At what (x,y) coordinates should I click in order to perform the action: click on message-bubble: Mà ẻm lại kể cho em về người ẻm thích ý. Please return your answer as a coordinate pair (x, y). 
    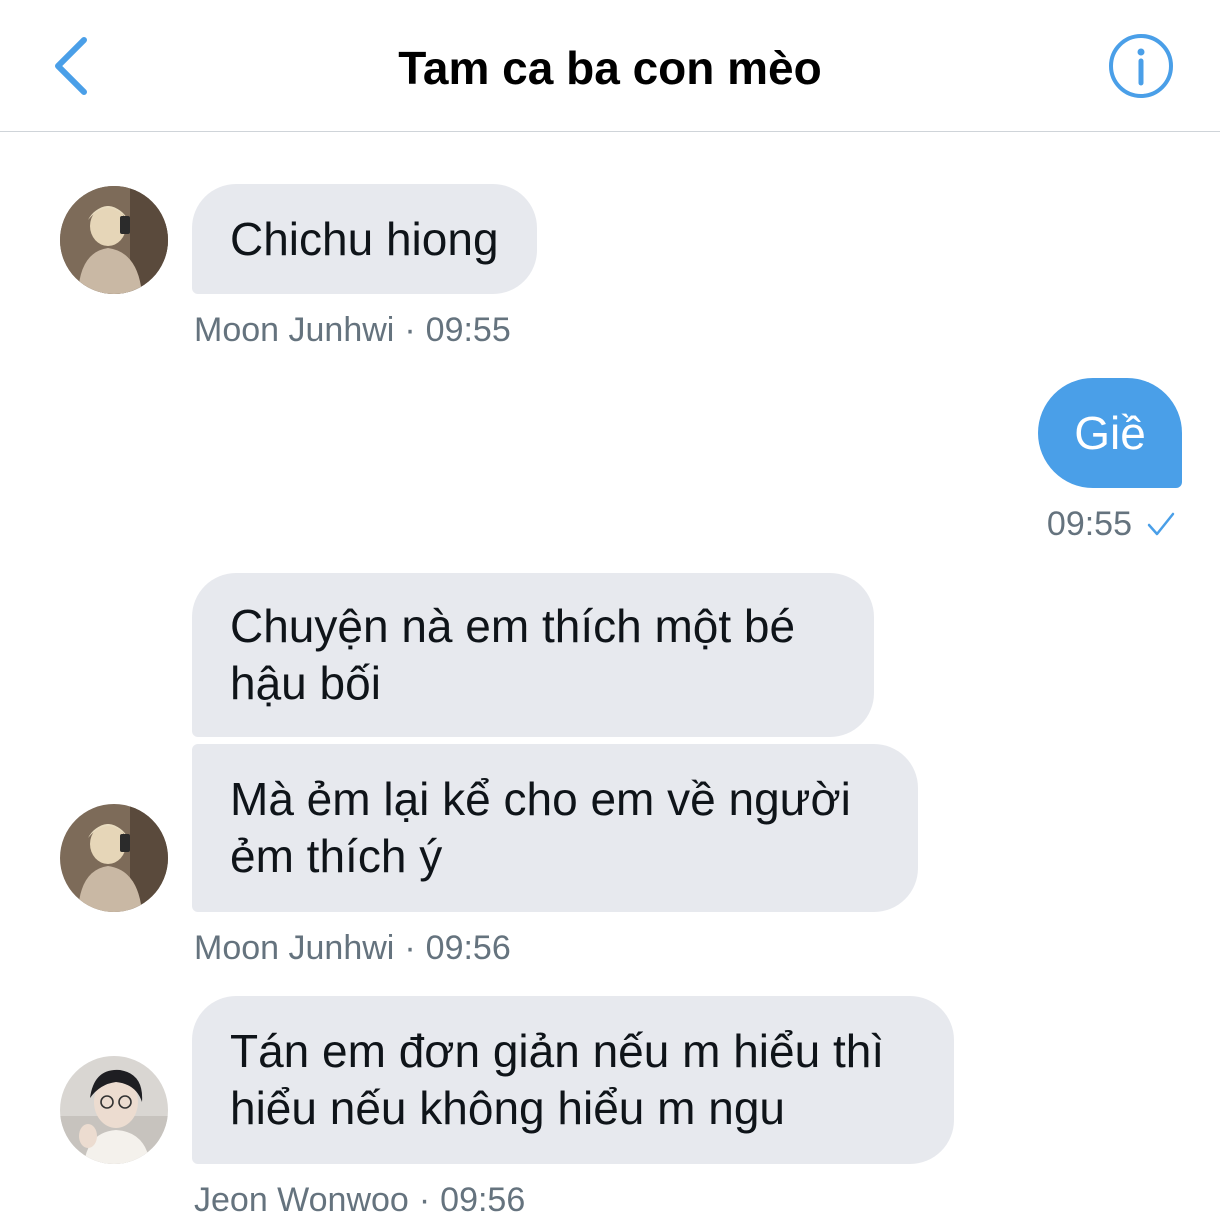
    Looking at the image, I should click on (555, 828).